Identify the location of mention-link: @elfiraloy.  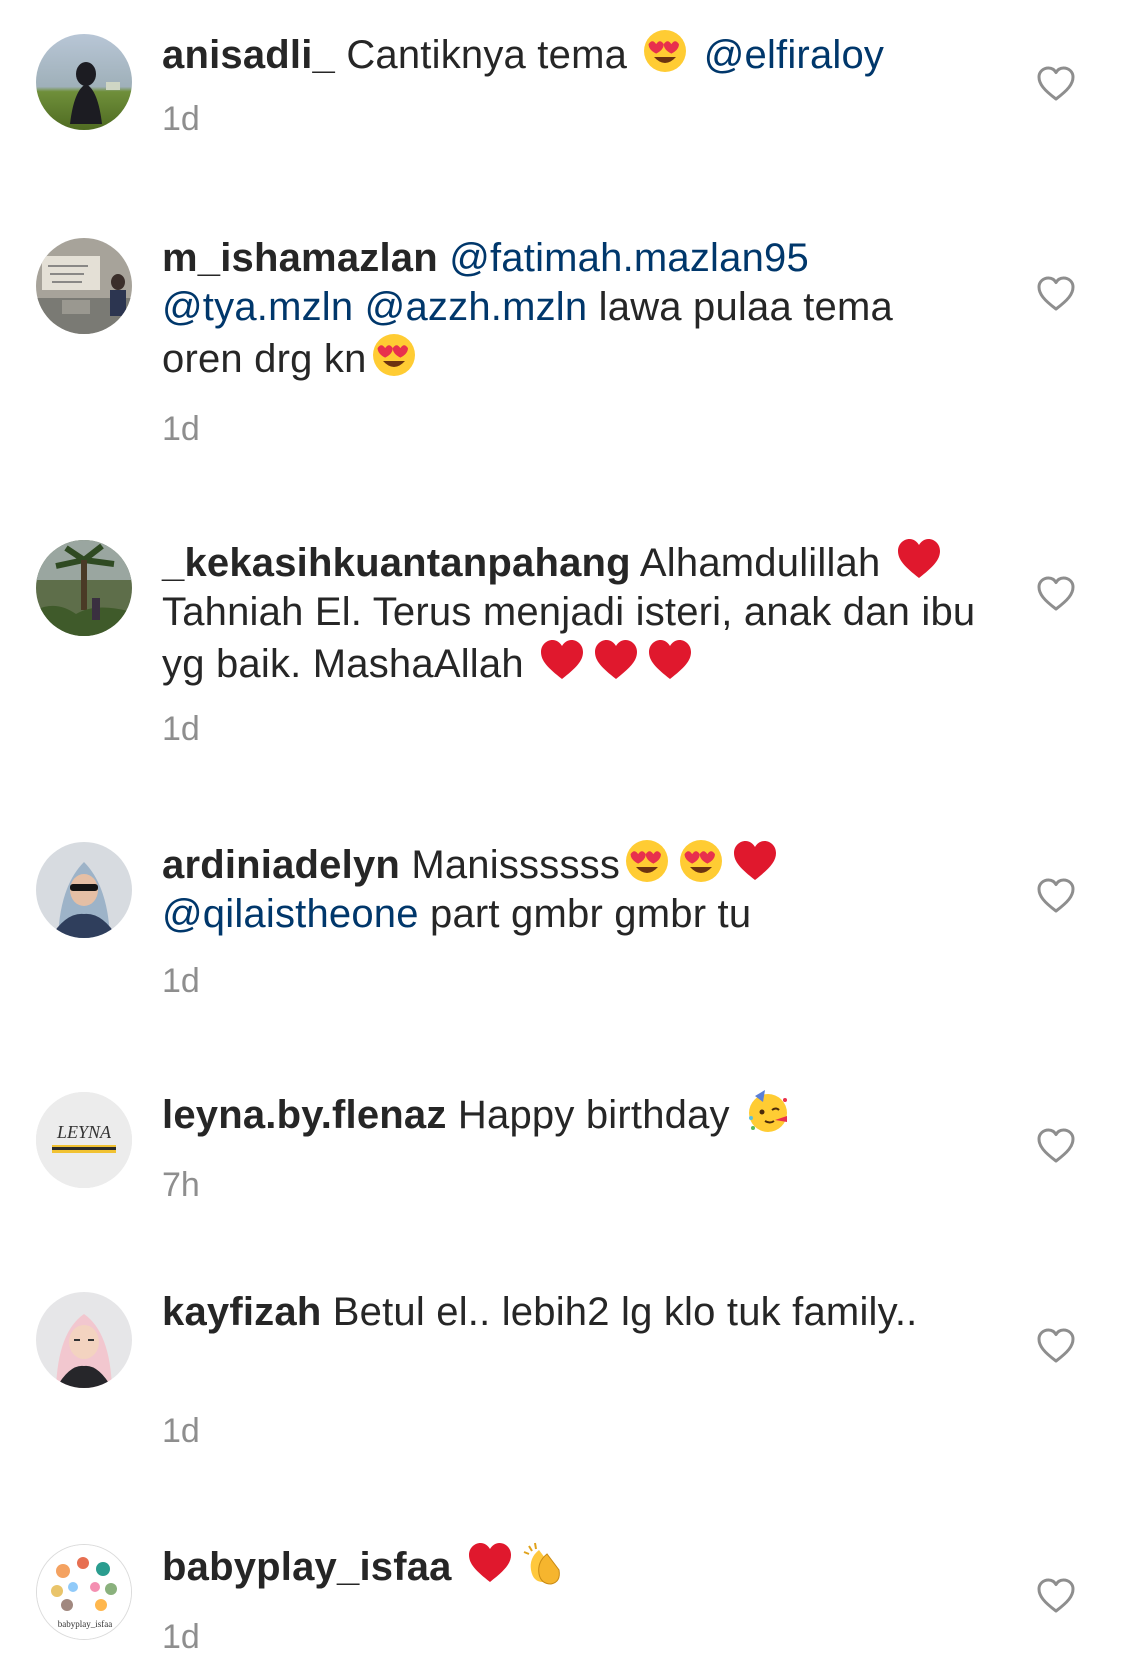
(794, 55).